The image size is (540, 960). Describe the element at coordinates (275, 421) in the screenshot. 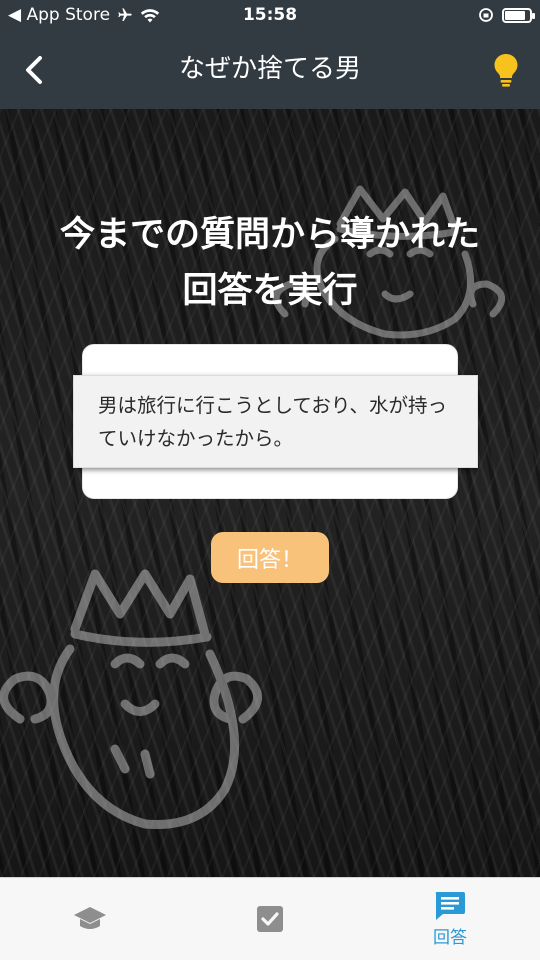

I see `answer-input: 男は旅行に行こうとしており、水が持っていけなかったから。` at that location.